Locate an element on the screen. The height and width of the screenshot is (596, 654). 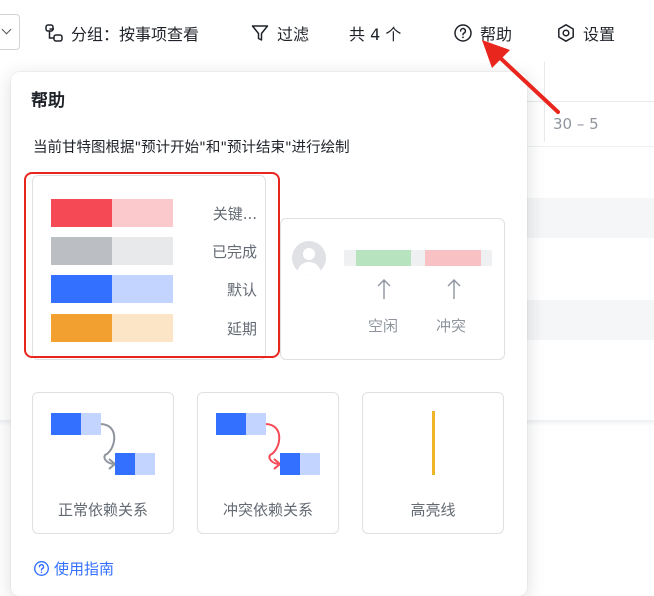
group-by-label: 分组：按事项查看 is located at coordinates (135, 34).